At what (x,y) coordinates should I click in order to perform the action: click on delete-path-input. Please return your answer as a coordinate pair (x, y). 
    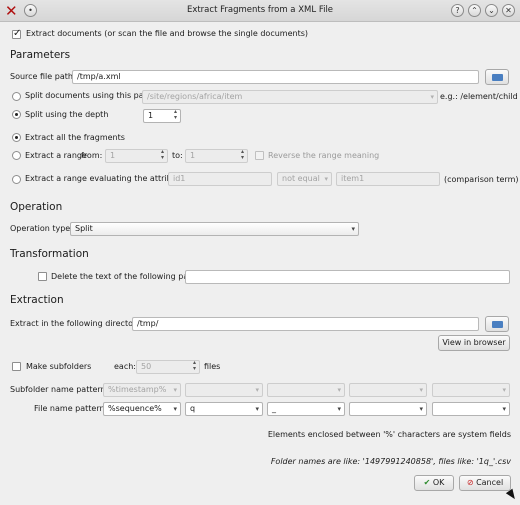
    Looking at the image, I should click on (347, 277).